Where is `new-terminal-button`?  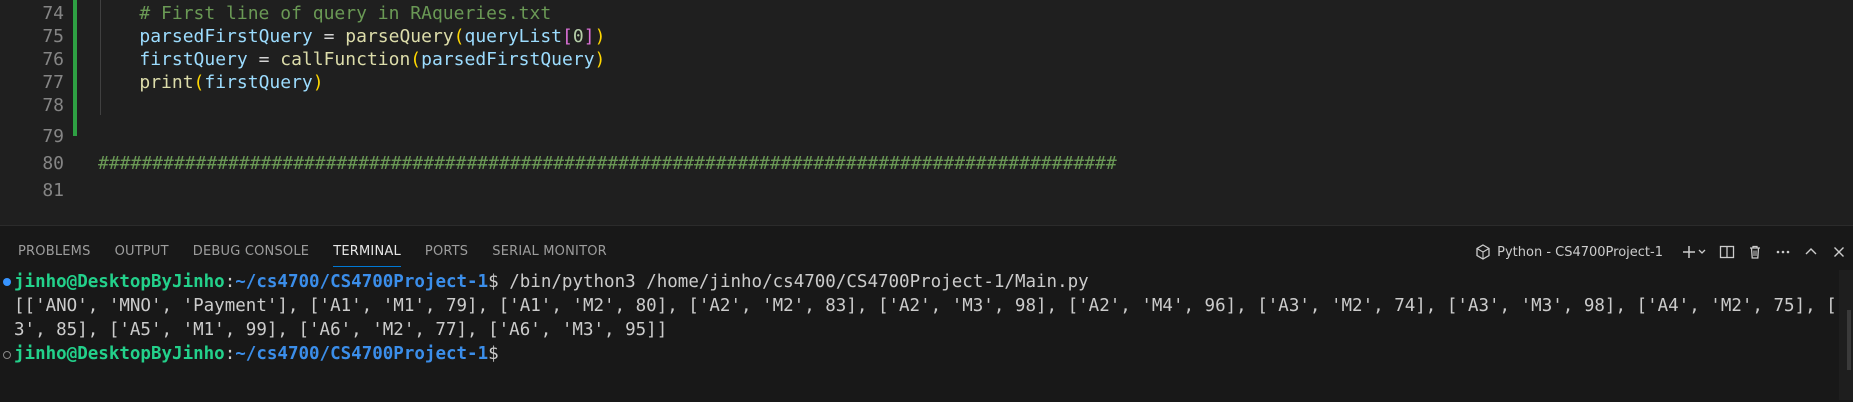 new-terminal-button is located at coordinates (1694, 252).